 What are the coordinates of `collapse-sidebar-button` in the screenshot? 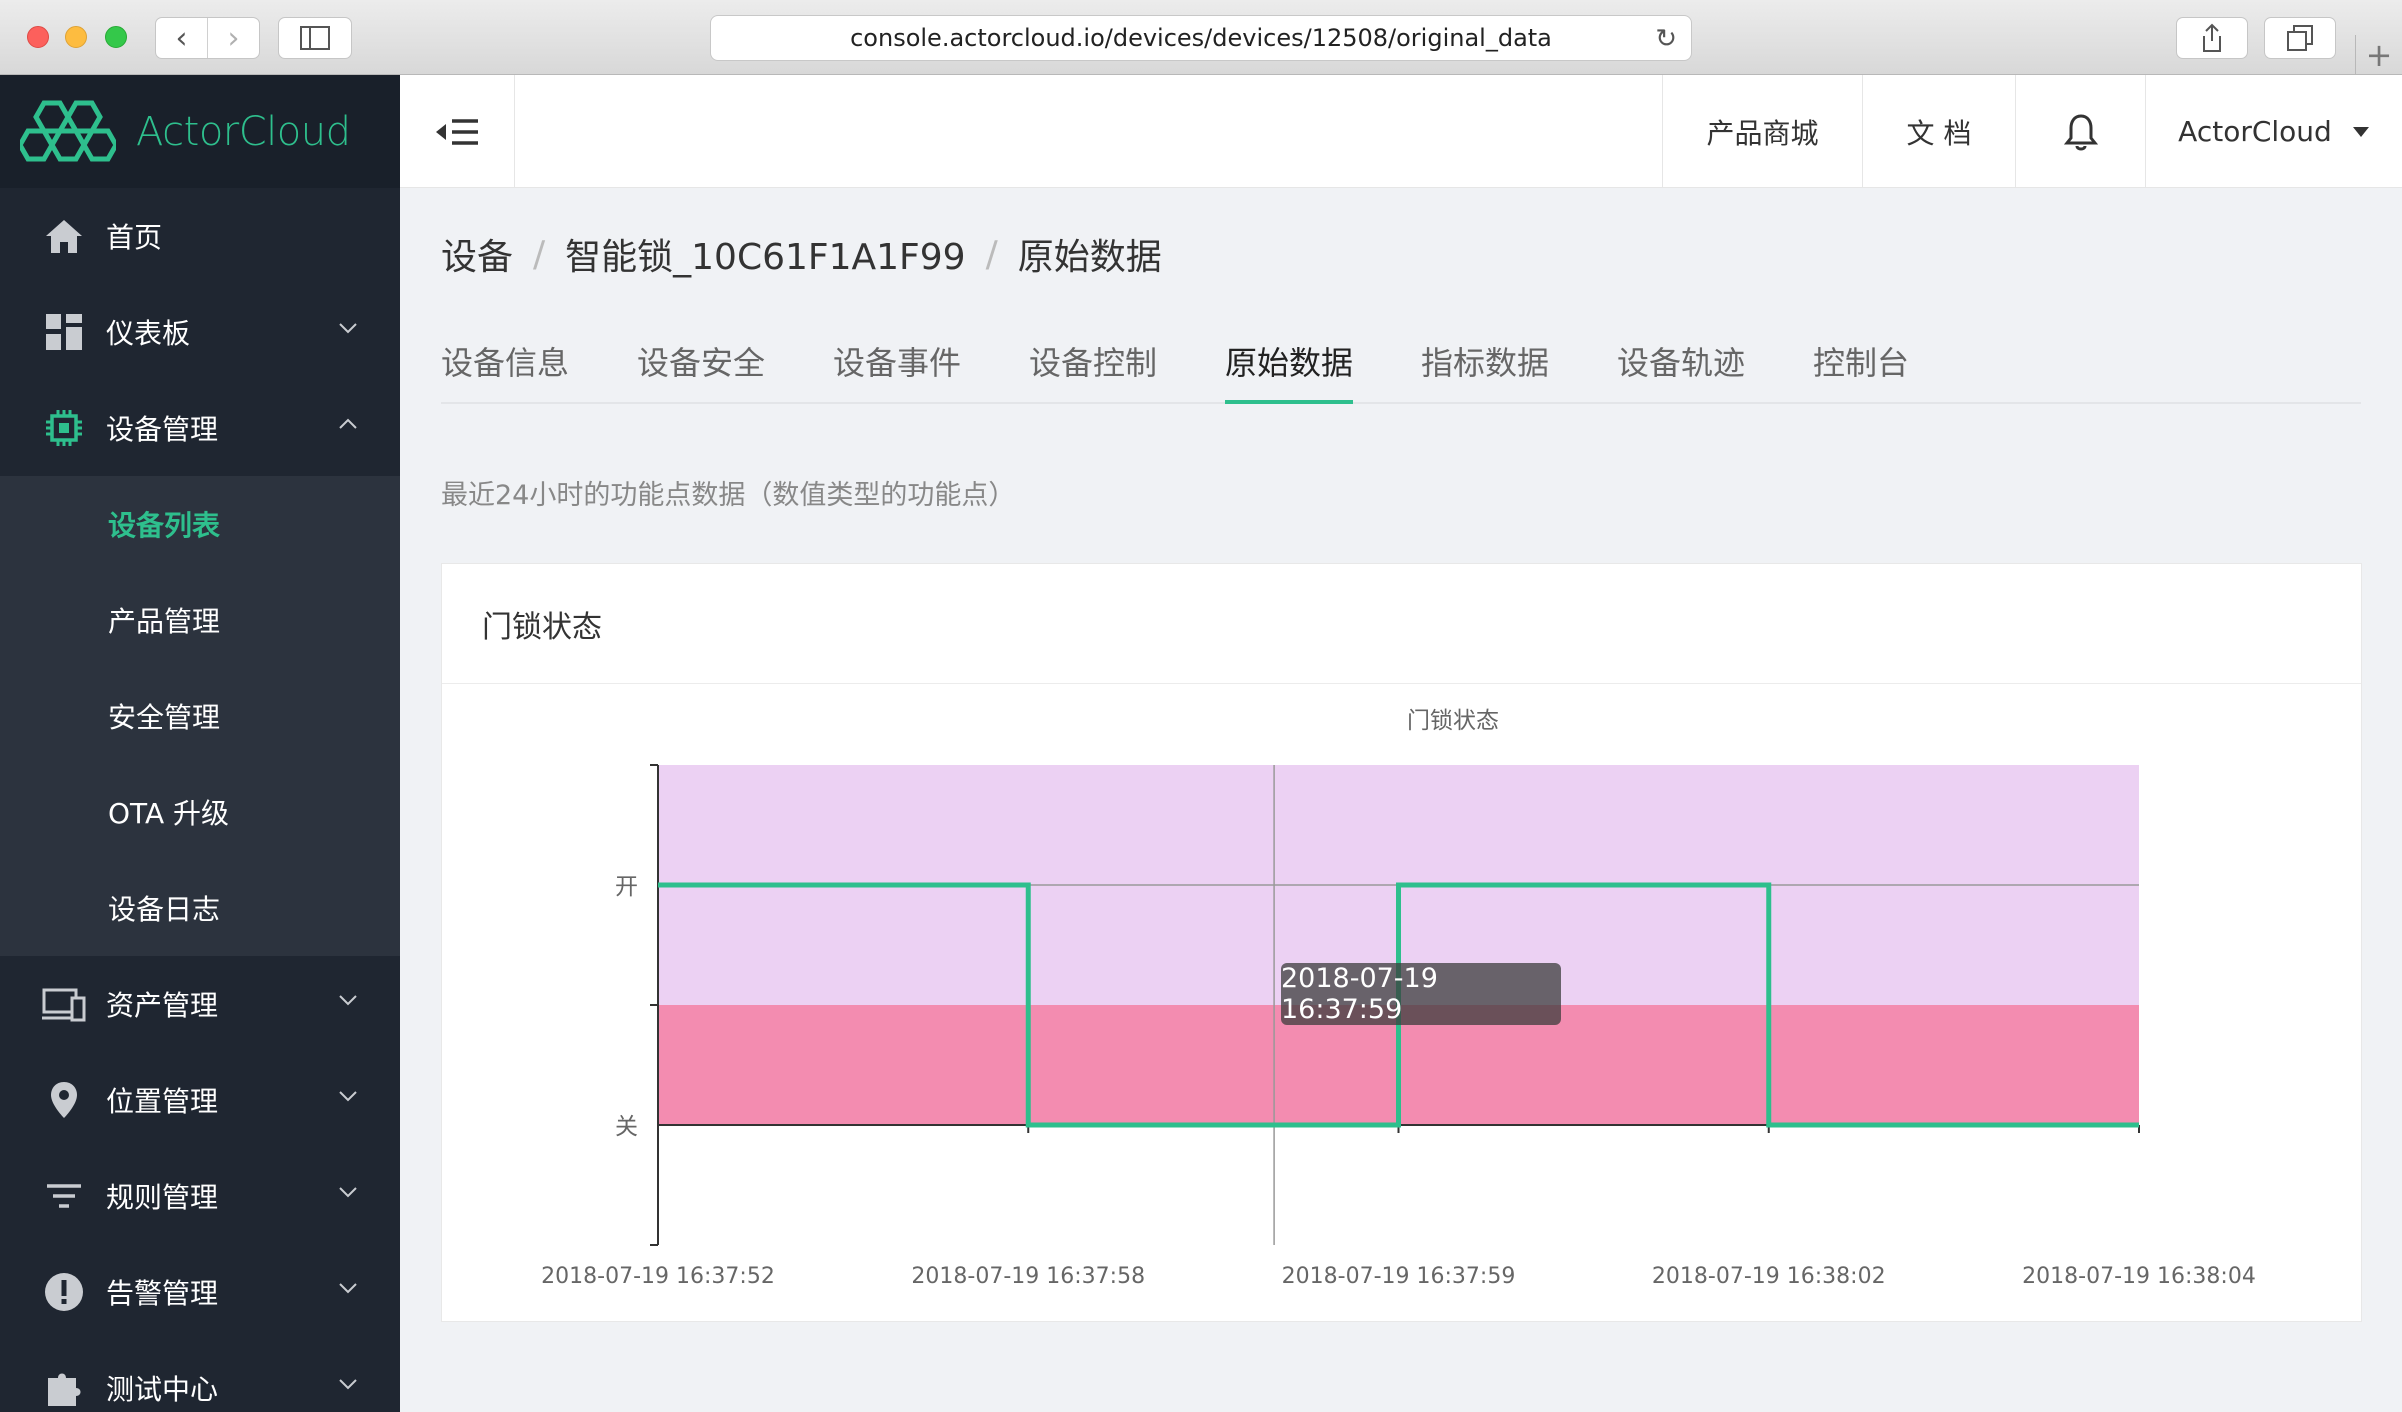 It's located at (457, 131).